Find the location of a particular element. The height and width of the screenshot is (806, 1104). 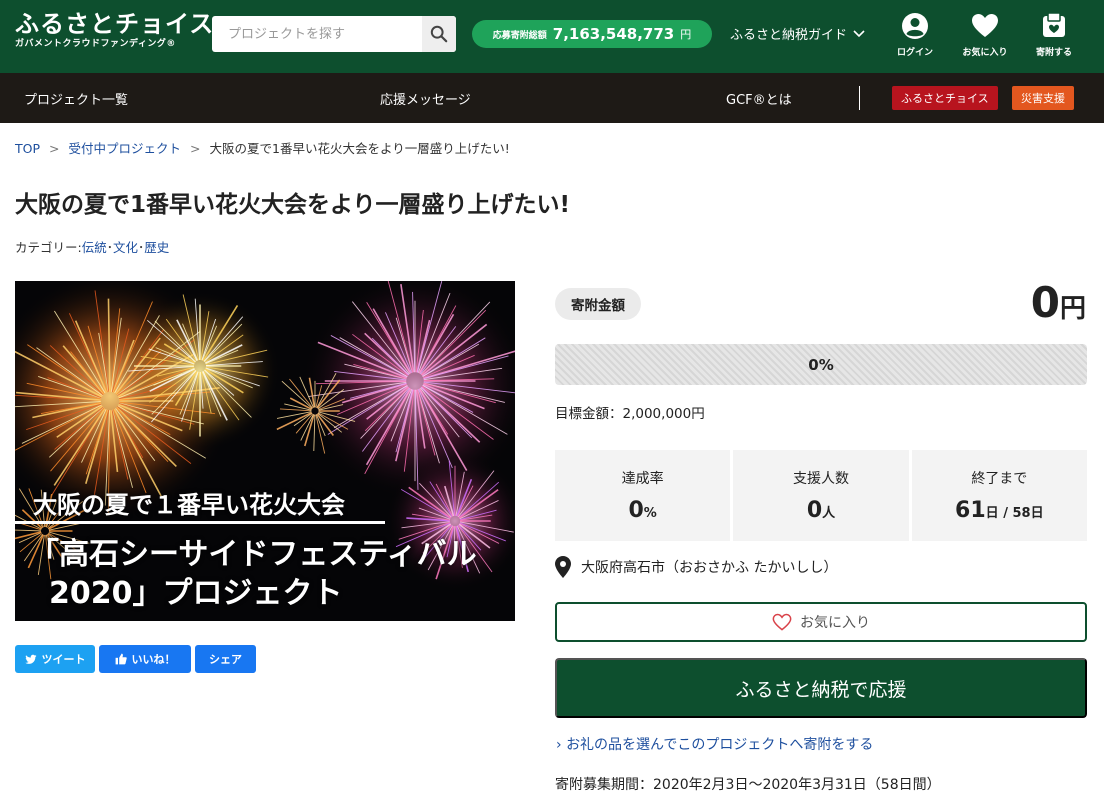

category-history: 歴史 is located at coordinates (156, 247).